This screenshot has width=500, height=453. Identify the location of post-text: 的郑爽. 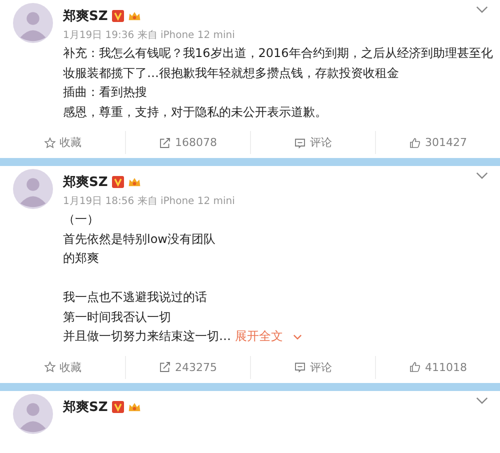
(81, 258).